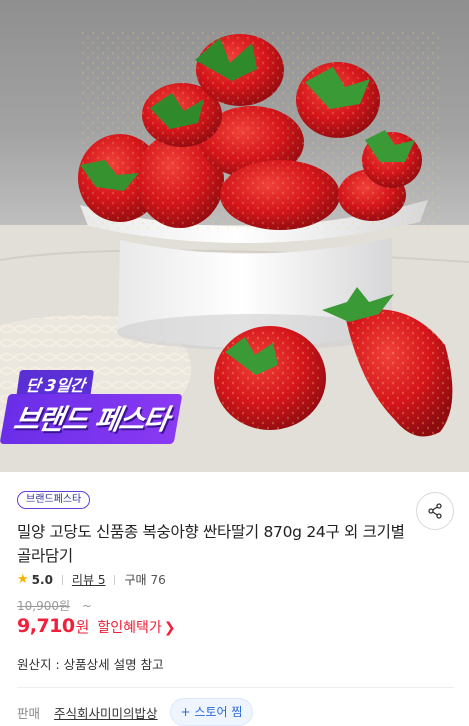 The image size is (469, 726). I want to click on section-divider, so click(235, 687).